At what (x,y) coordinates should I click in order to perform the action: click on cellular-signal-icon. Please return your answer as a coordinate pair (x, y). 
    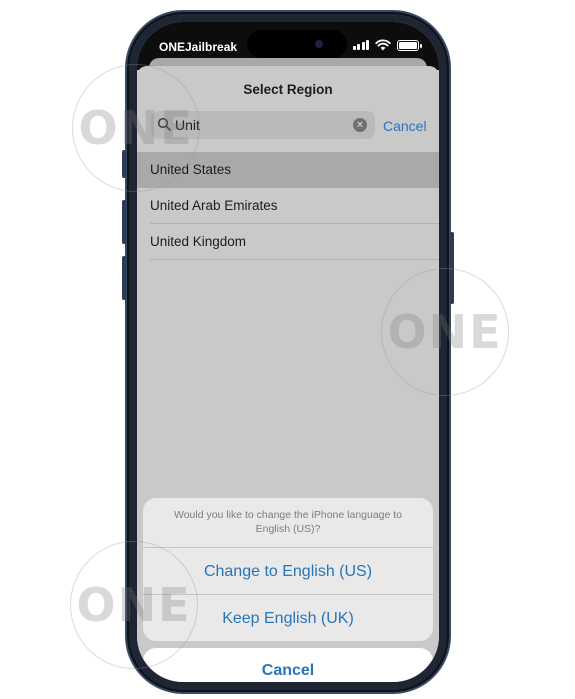
    Looking at the image, I should click on (360, 45).